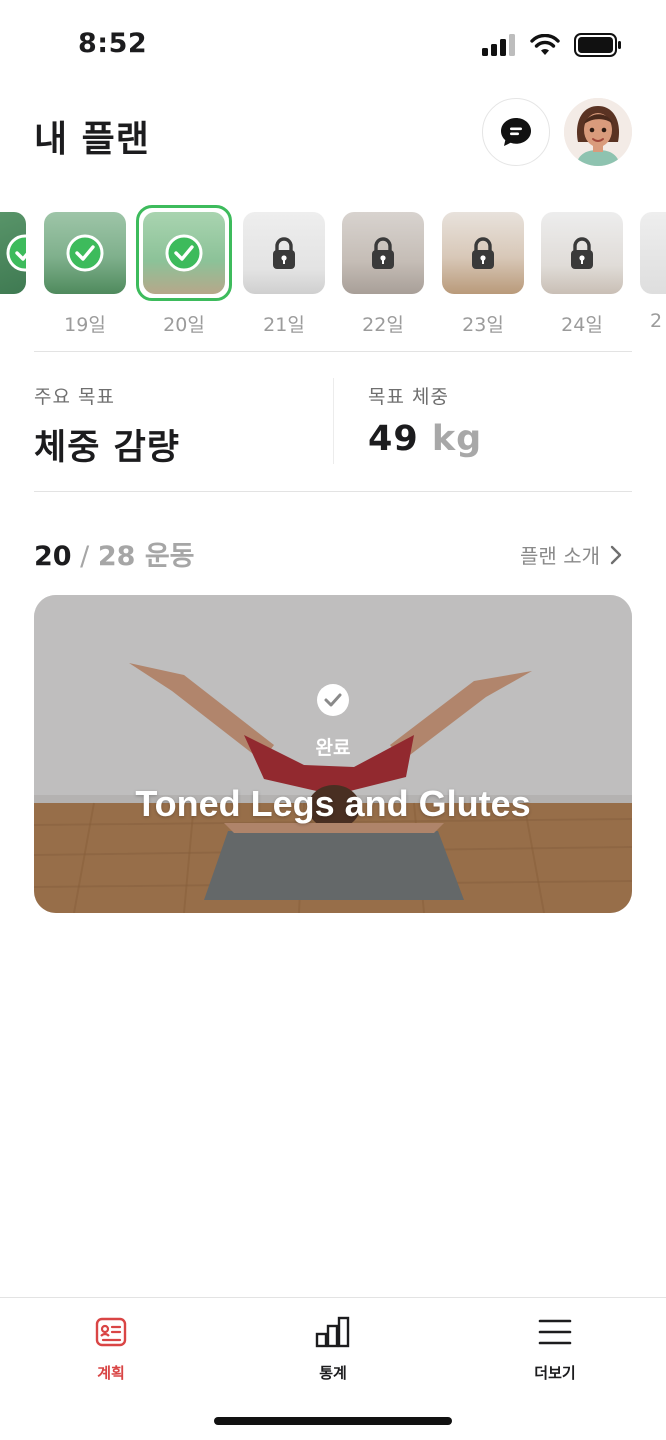  Describe the element at coordinates (408, 397) in the screenshot. I see `target-weight-label: 목표 체중` at that location.